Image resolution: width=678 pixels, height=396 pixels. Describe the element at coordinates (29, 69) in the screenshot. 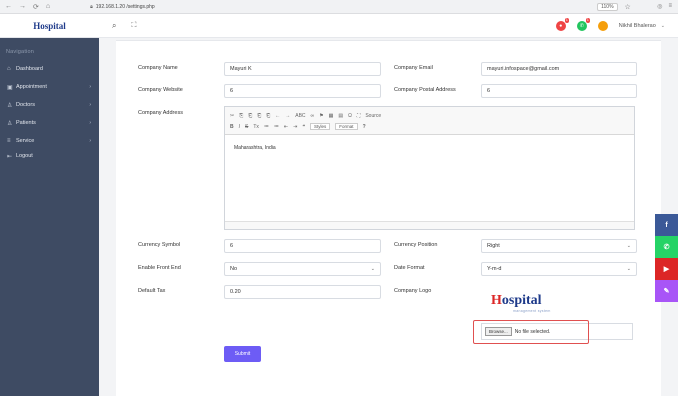

I see `sidebar-item-label: Dashboard` at that location.